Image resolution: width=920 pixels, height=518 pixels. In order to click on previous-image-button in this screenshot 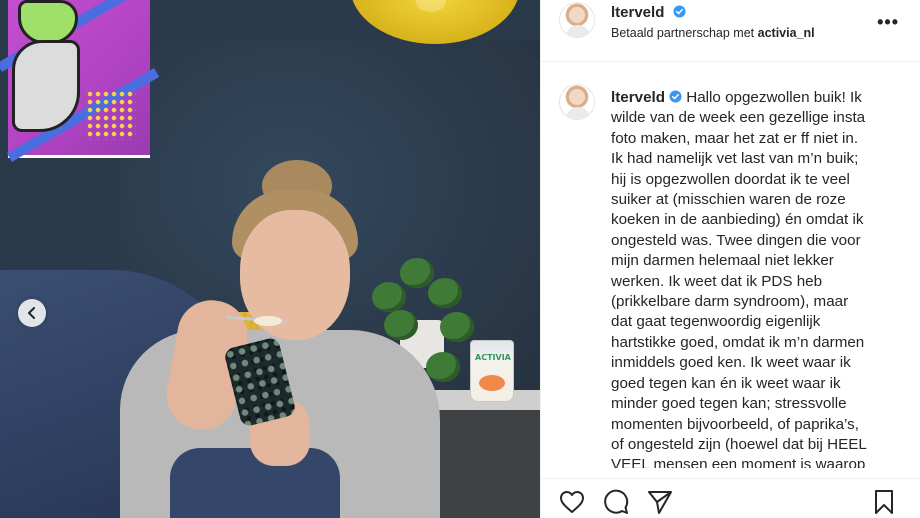, I will do `click(32, 313)`.